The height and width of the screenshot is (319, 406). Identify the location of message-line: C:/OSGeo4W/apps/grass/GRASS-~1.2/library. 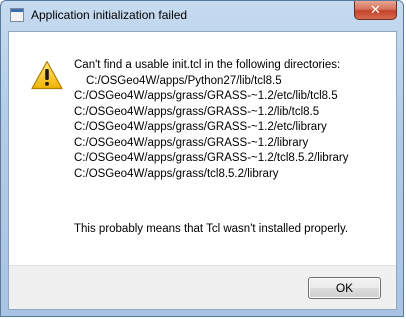
(191, 142).